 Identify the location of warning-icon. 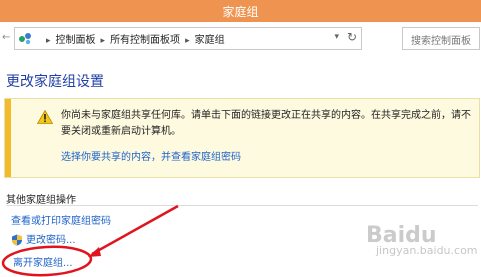
(45, 117).